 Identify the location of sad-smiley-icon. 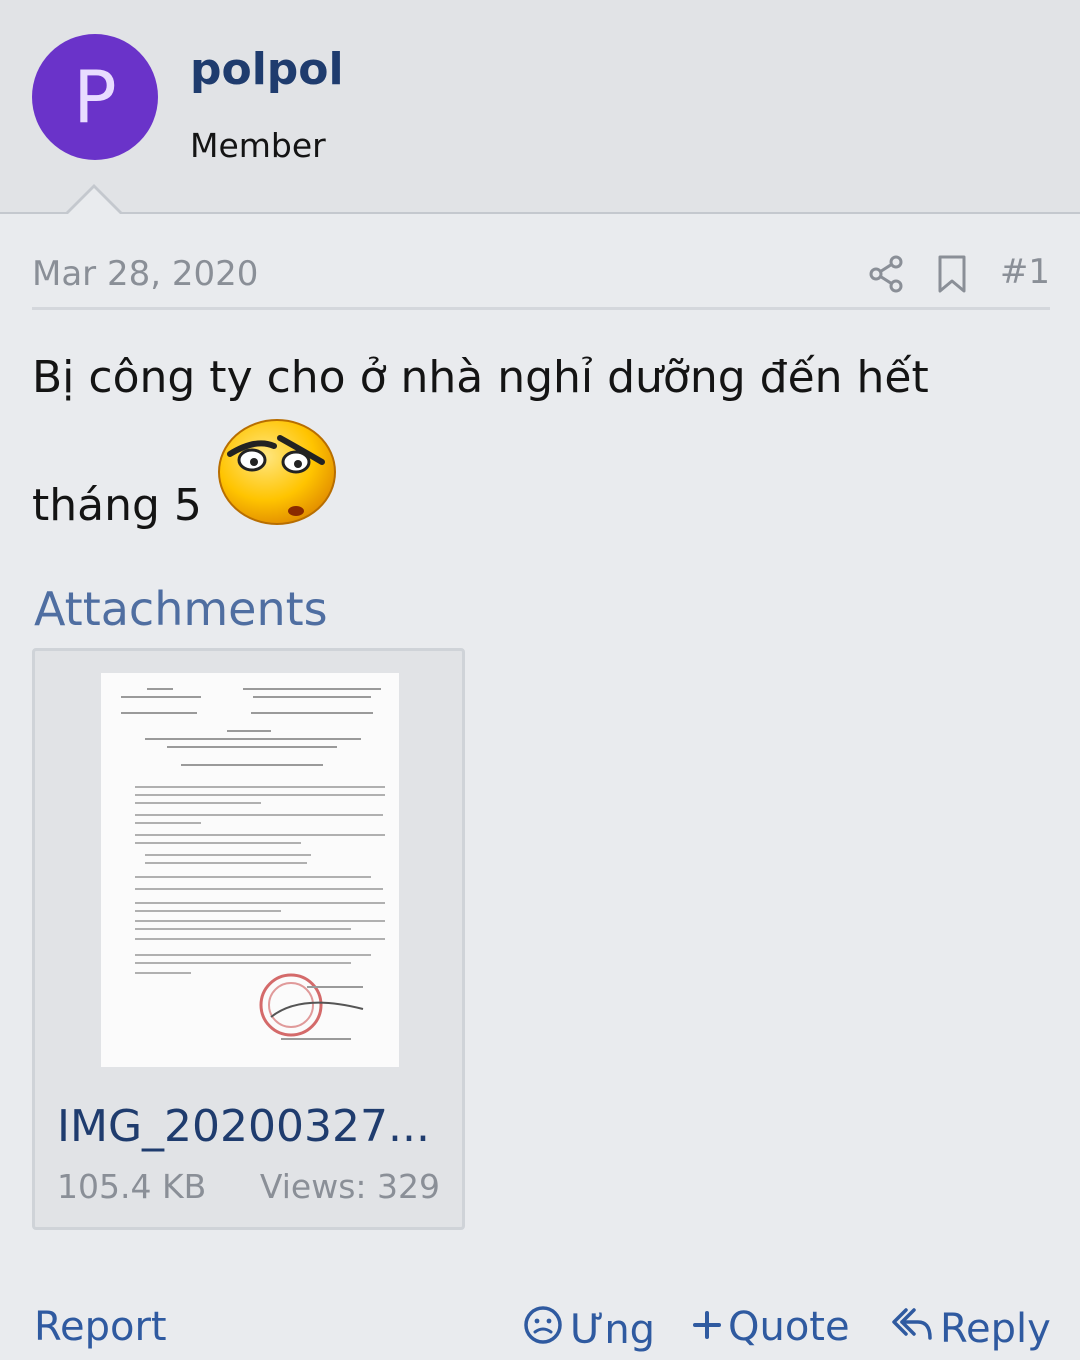
(277, 479).